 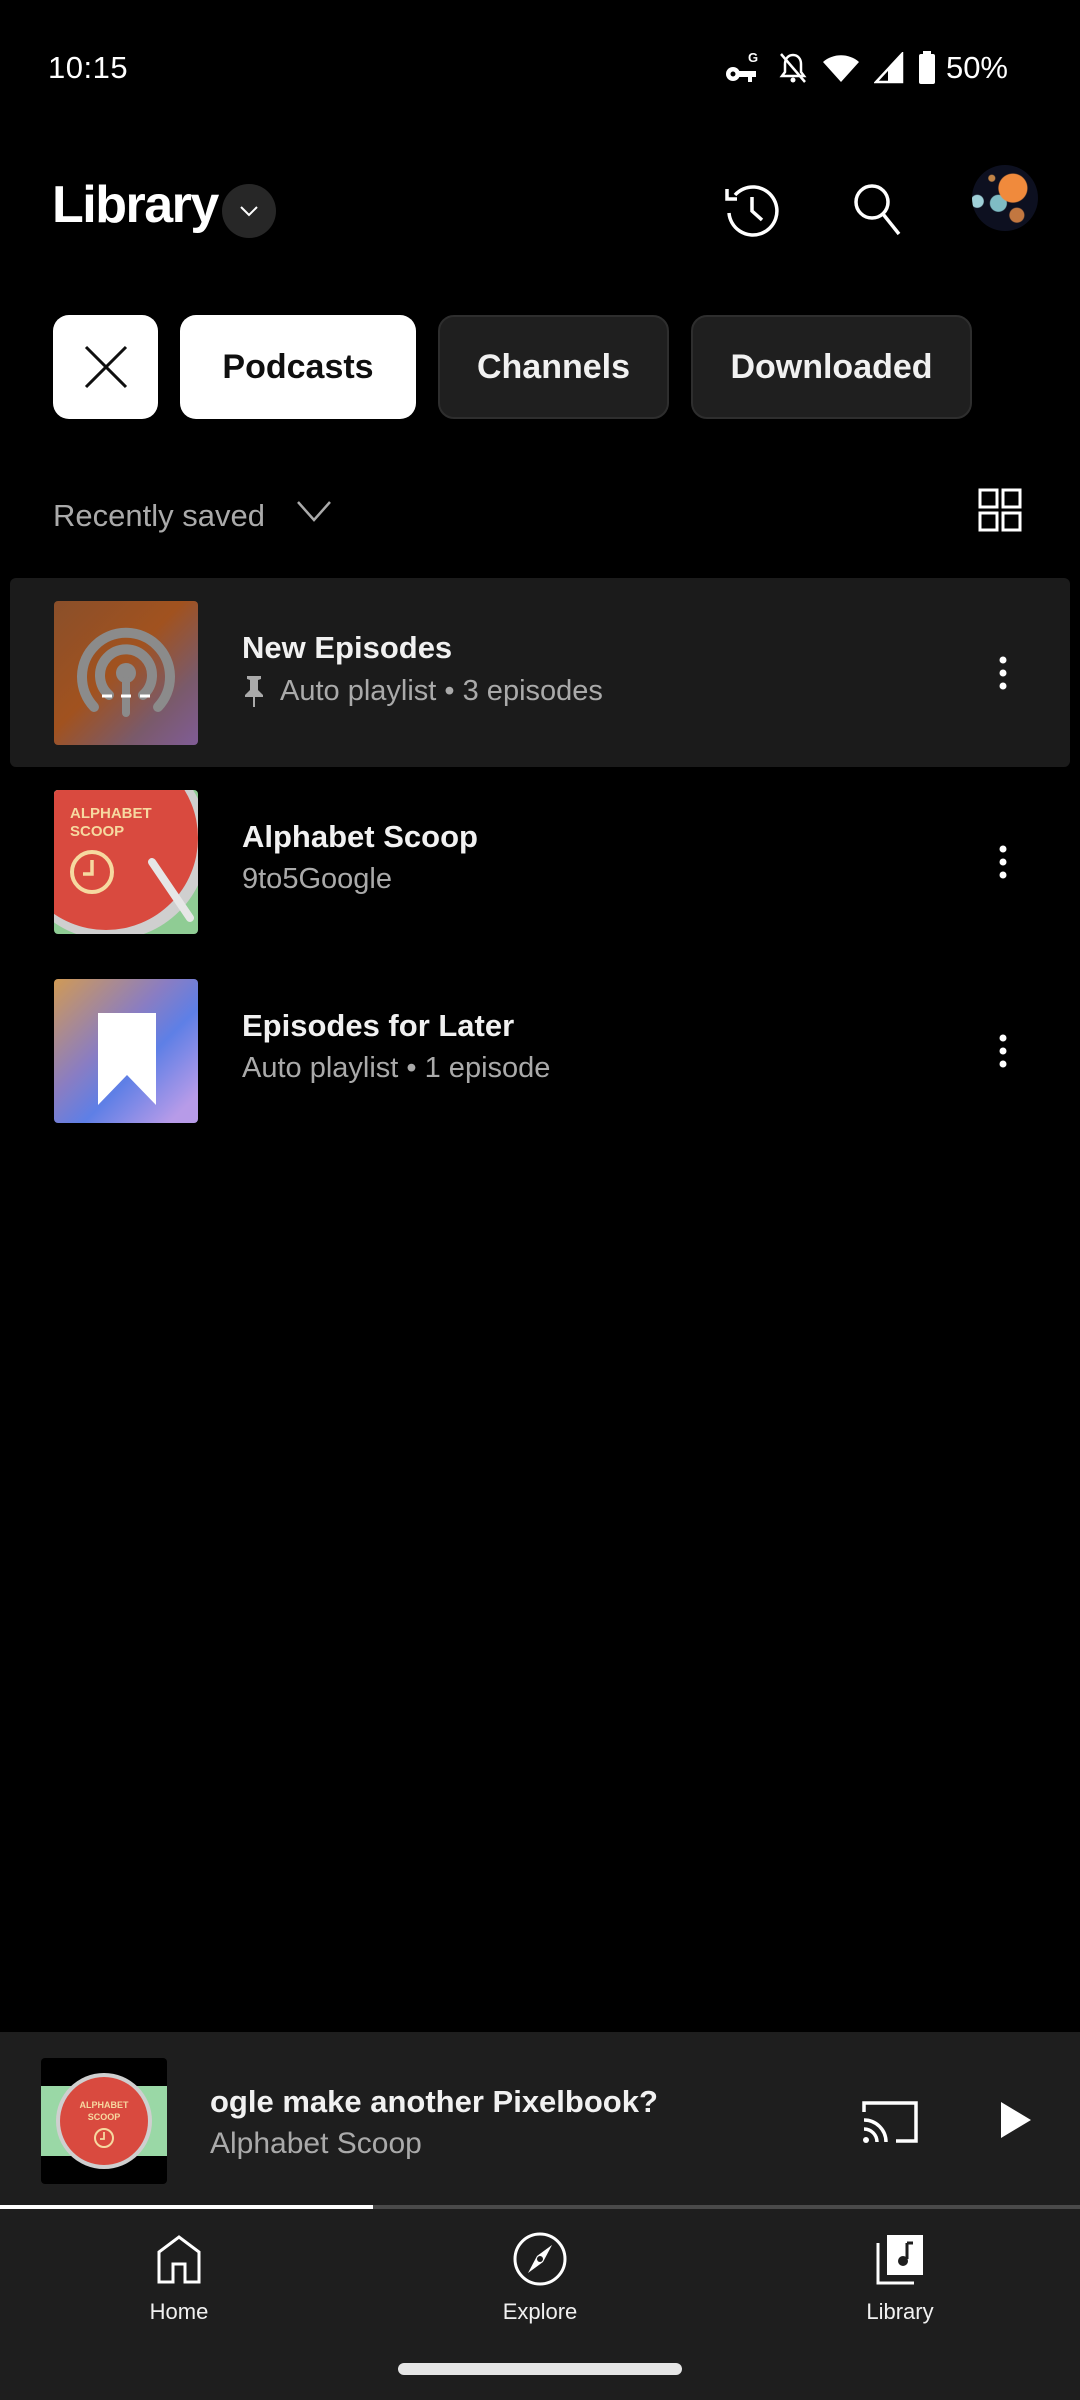 I want to click on list-item: ALPHABET SCOOP Alphabet Scoop 9to5Google, so click(x=540, y=861).